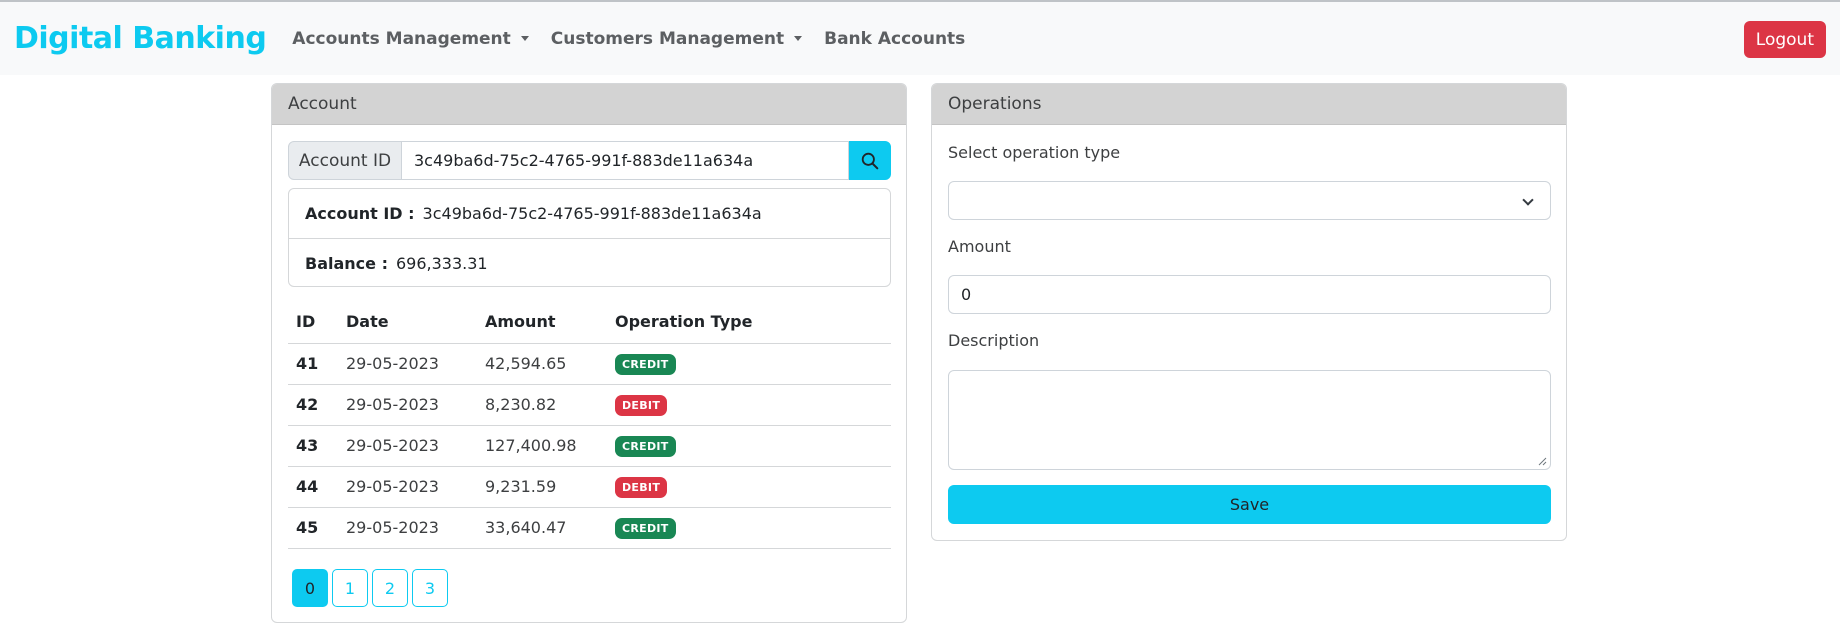 This screenshot has width=1840, height=631. Describe the element at coordinates (401, 38) in the screenshot. I see `nav-item-label: Accounts Management` at that location.